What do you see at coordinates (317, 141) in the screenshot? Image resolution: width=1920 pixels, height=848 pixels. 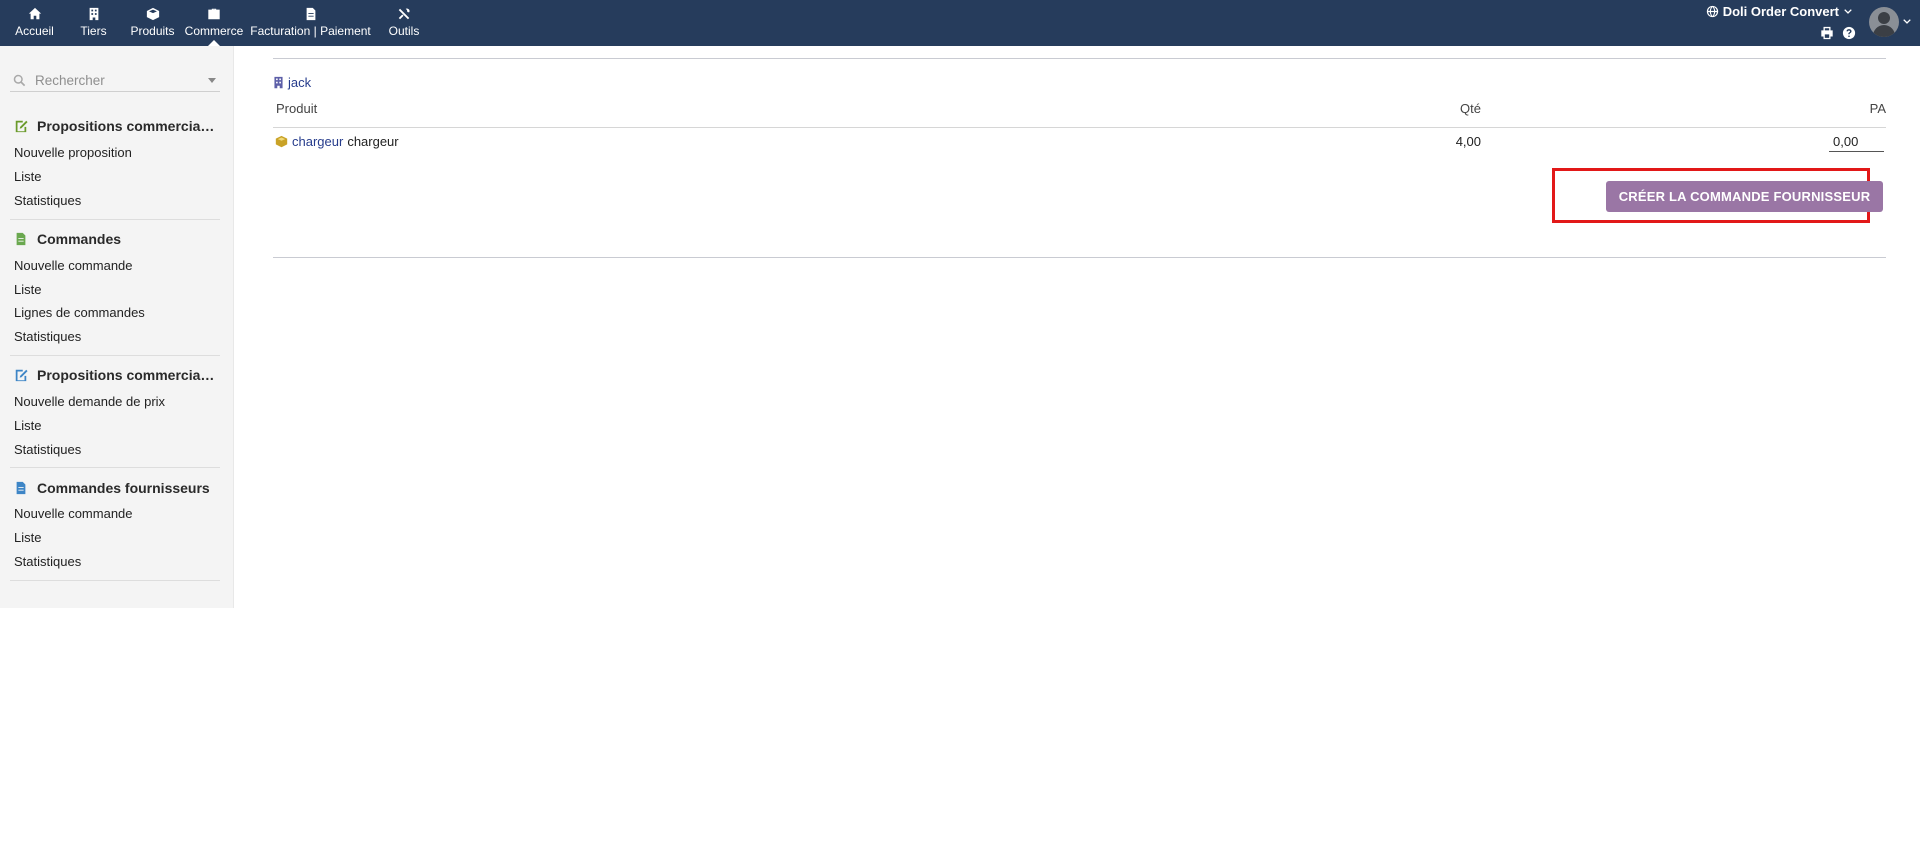 I see `product-ref-link: chargeur` at bounding box center [317, 141].